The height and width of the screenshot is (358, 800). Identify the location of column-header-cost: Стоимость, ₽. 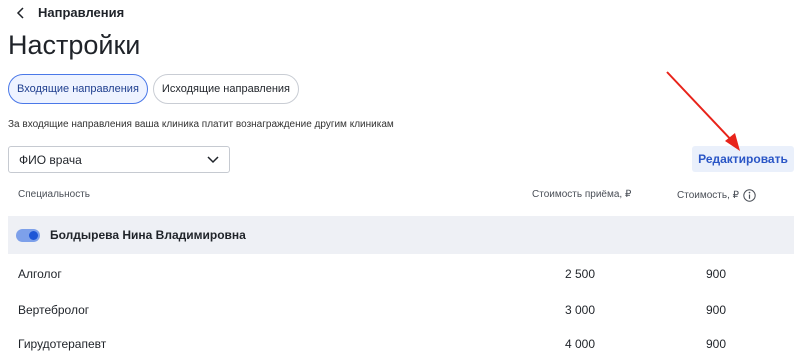
(716, 195).